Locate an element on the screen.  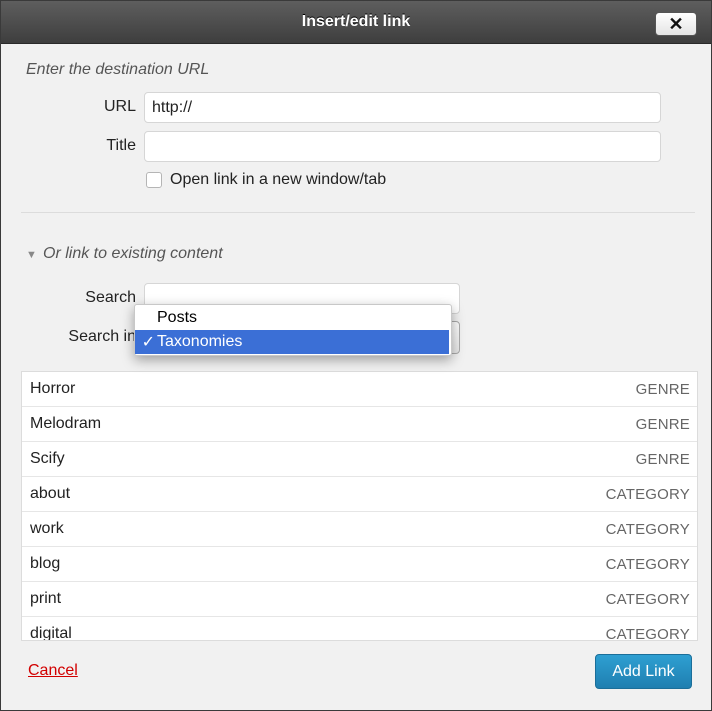
section-divider is located at coordinates (358, 212).